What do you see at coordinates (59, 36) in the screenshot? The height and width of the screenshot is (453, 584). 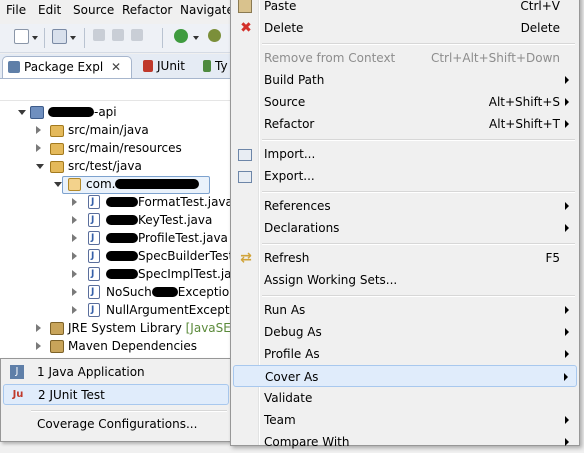 I see `new-window-icon` at bounding box center [59, 36].